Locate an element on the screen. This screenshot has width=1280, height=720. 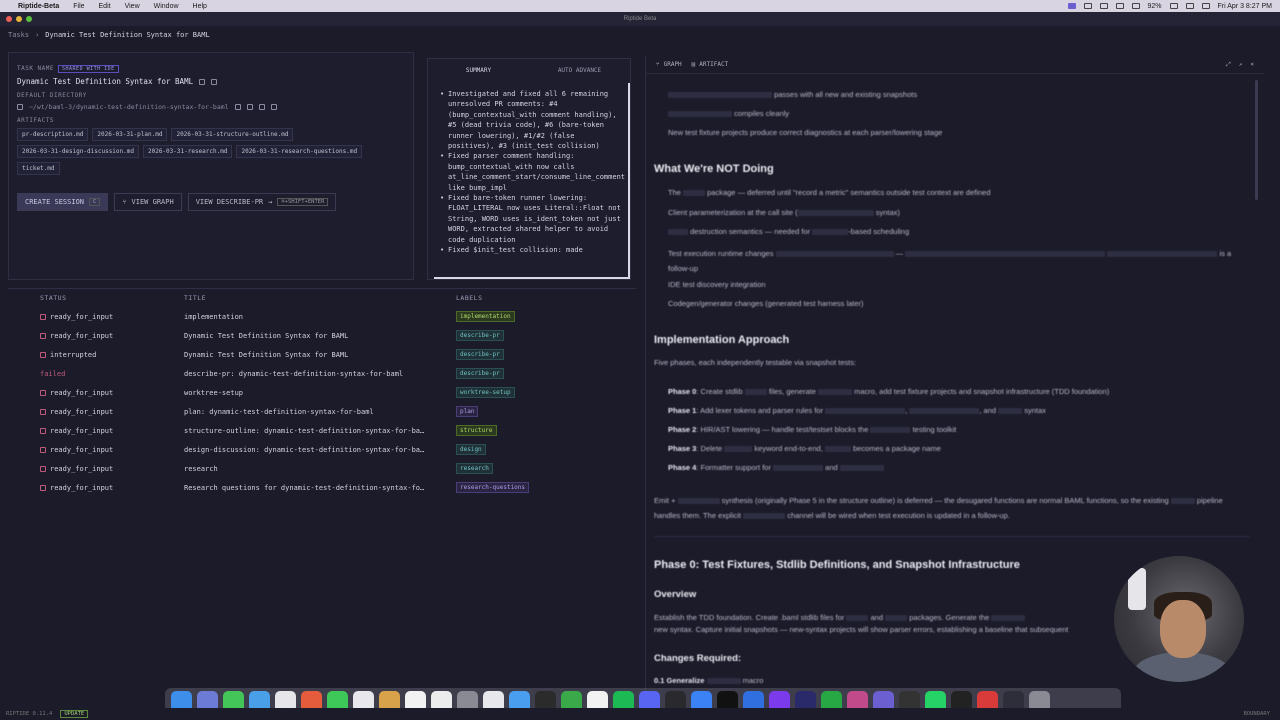
label-badge: research is located at coordinates (474, 468).